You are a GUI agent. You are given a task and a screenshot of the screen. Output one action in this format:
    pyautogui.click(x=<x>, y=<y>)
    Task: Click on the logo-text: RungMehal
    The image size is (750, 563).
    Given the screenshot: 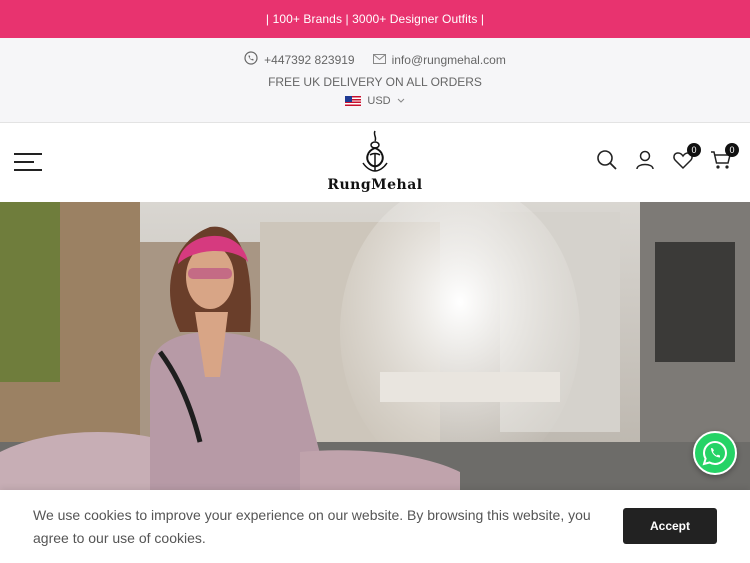 What is the action you would take?
    pyautogui.click(x=375, y=185)
    